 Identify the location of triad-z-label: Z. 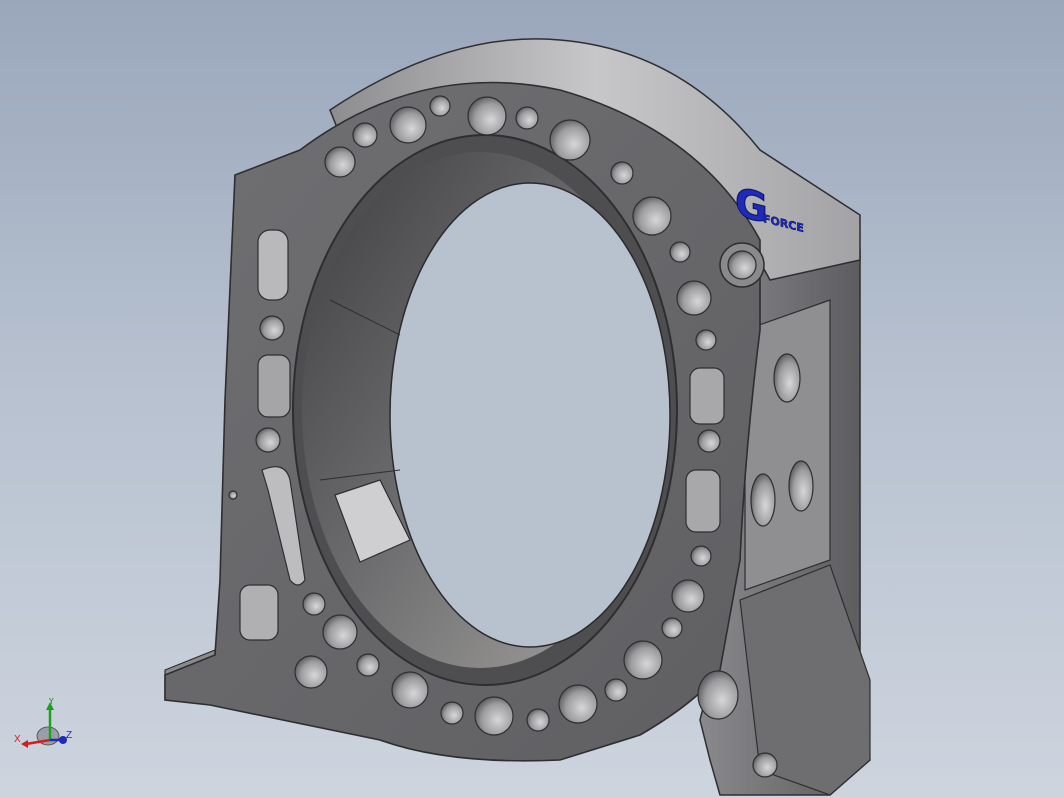
(69, 735).